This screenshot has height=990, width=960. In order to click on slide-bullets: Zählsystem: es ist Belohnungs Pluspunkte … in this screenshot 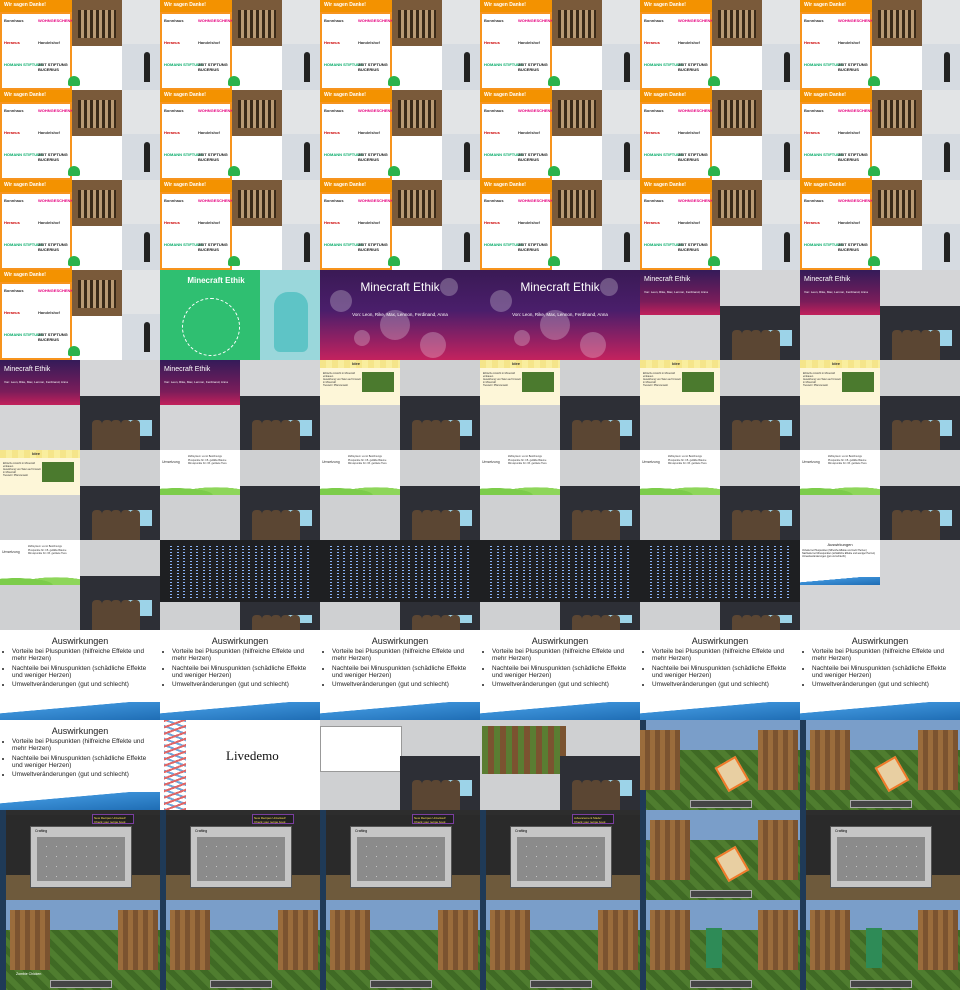, I will do `click(367, 460)`.